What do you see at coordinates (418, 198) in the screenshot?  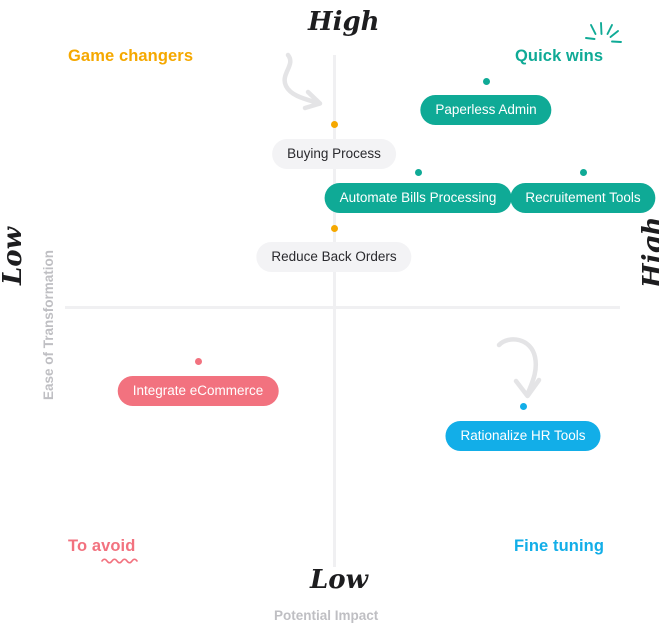 I see `data-point-label-automate-bills-processing: Automate Bills Processing` at bounding box center [418, 198].